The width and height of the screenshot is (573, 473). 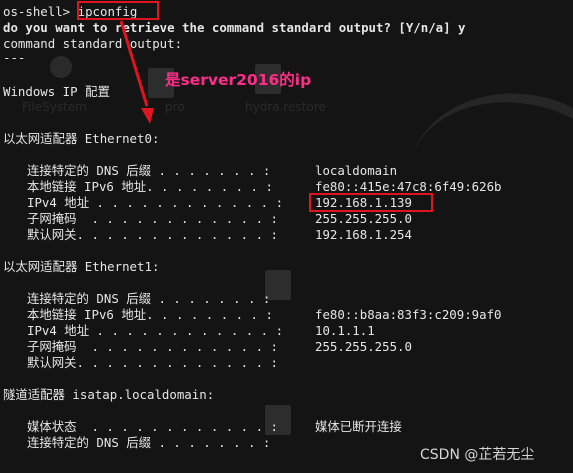 I want to click on annotation-label: 是server2016的ip, so click(x=238, y=80).